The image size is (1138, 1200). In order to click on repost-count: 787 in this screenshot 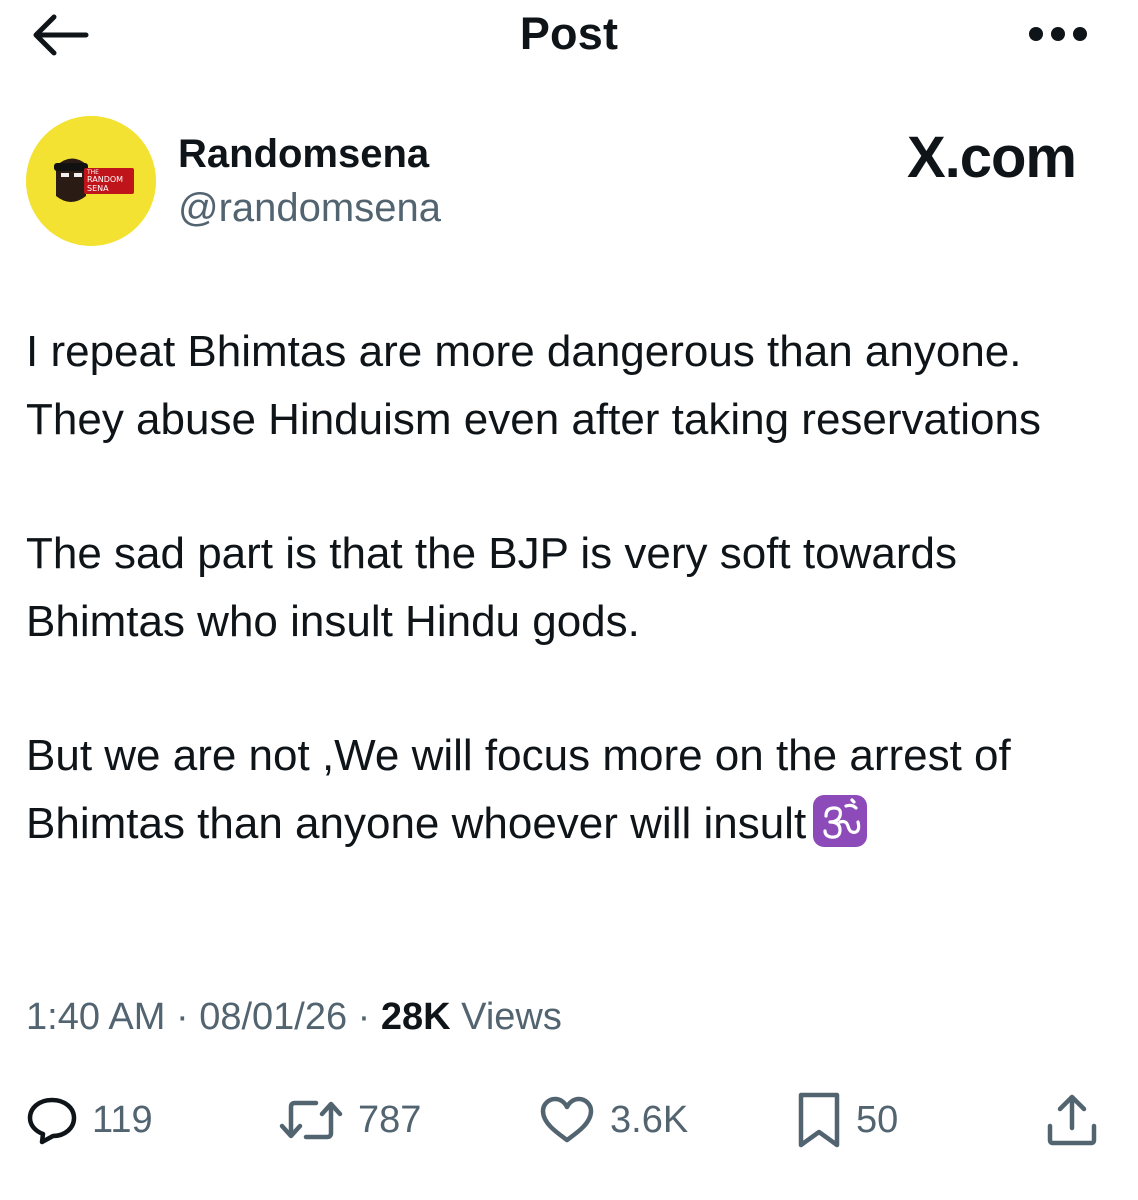, I will do `click(390, 1119)`.